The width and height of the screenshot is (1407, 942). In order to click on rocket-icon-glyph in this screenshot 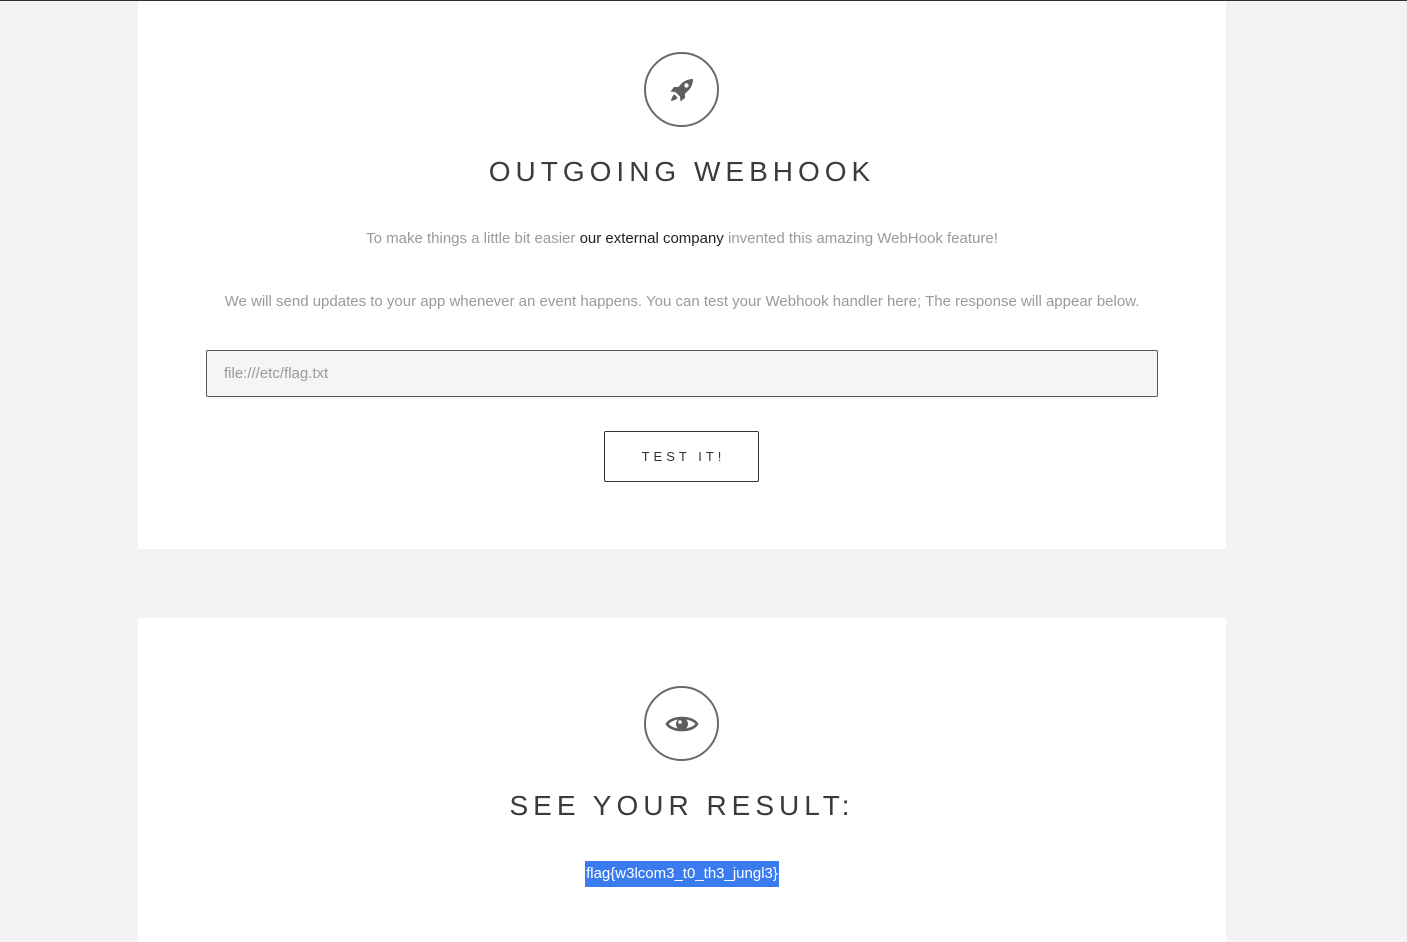, I will do `click(681, 89)`.